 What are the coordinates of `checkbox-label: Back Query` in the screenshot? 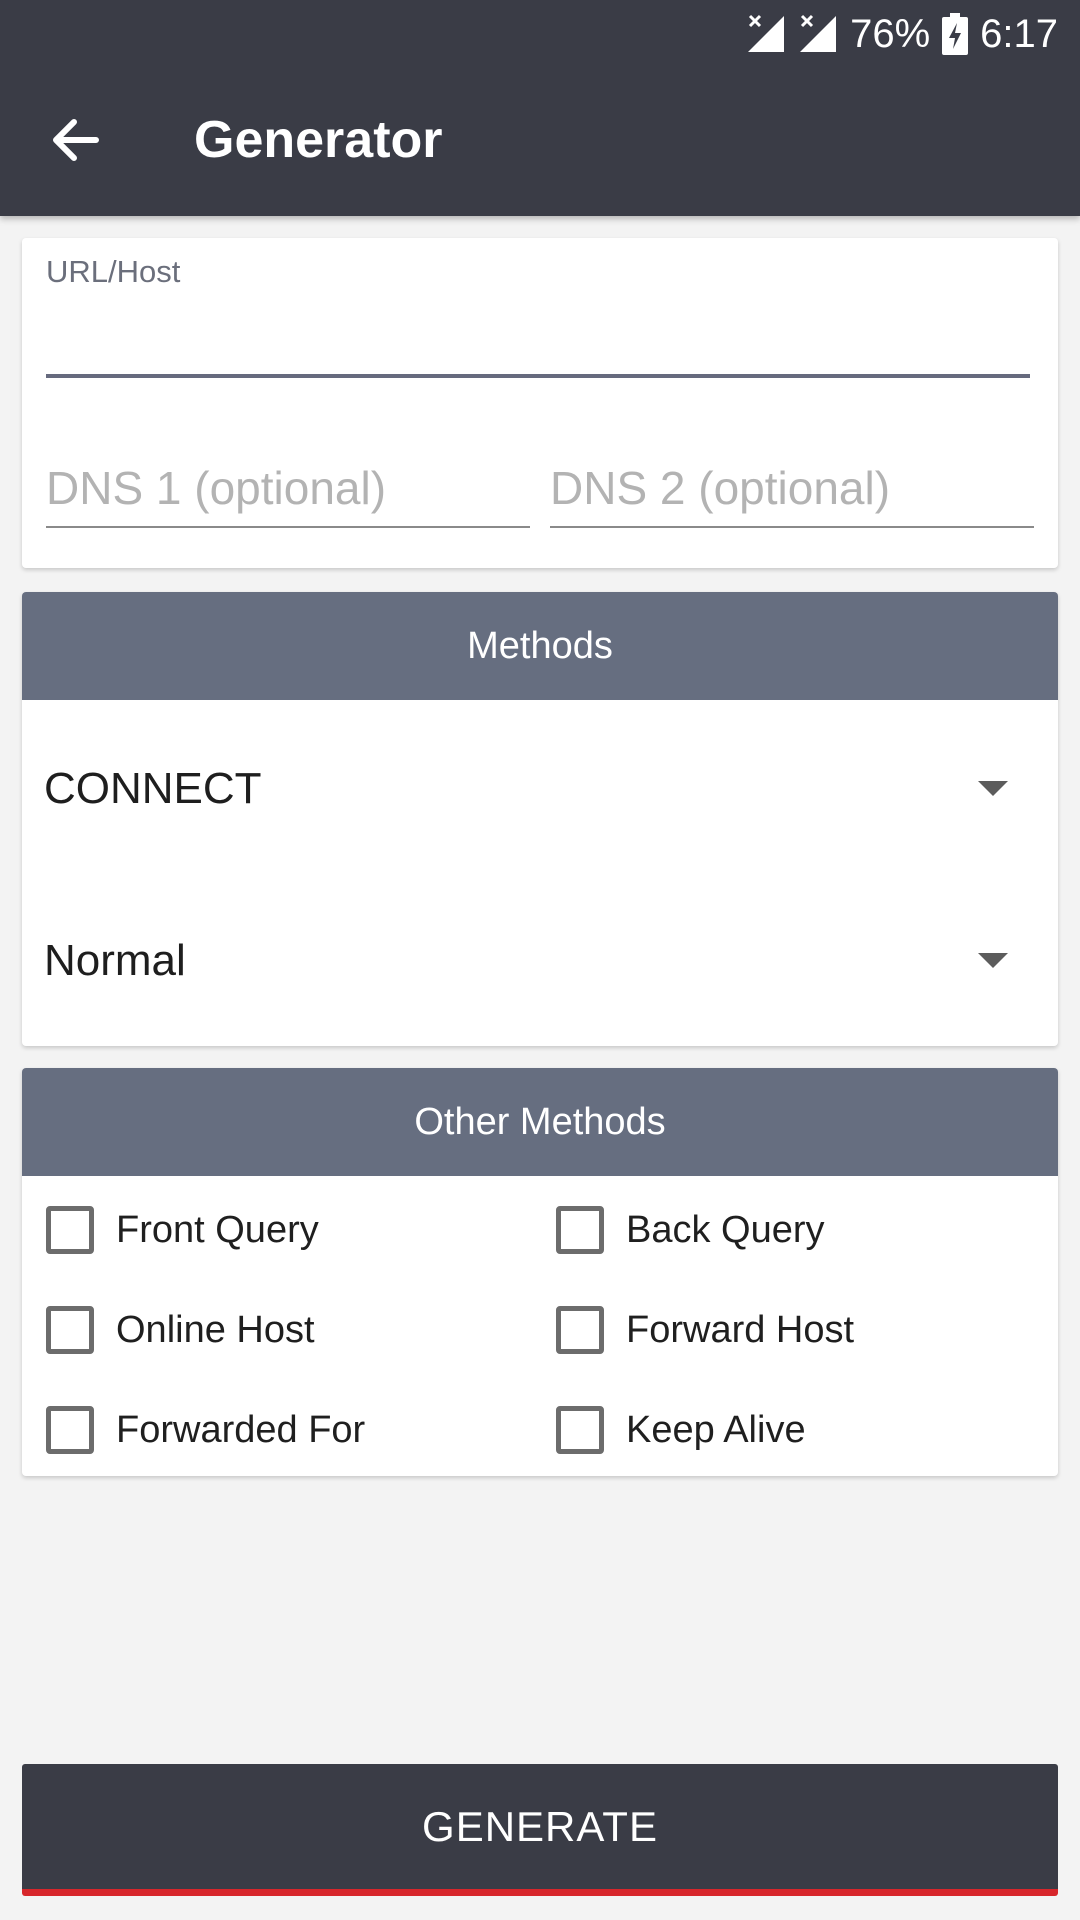 It's located at (725, 1229).